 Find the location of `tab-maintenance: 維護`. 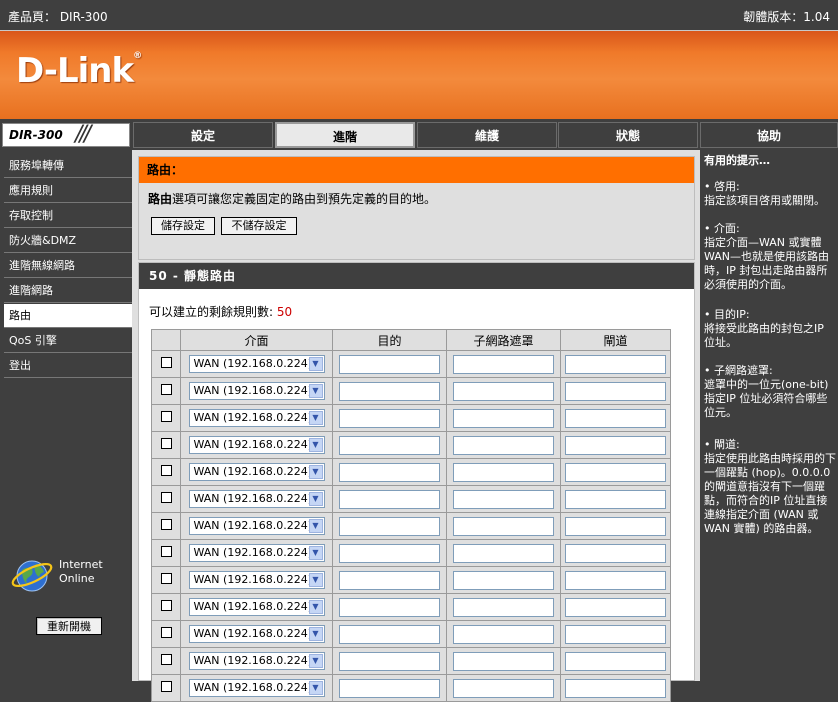

tab-maintenance: 維護 is located at coordinates (487, 135).